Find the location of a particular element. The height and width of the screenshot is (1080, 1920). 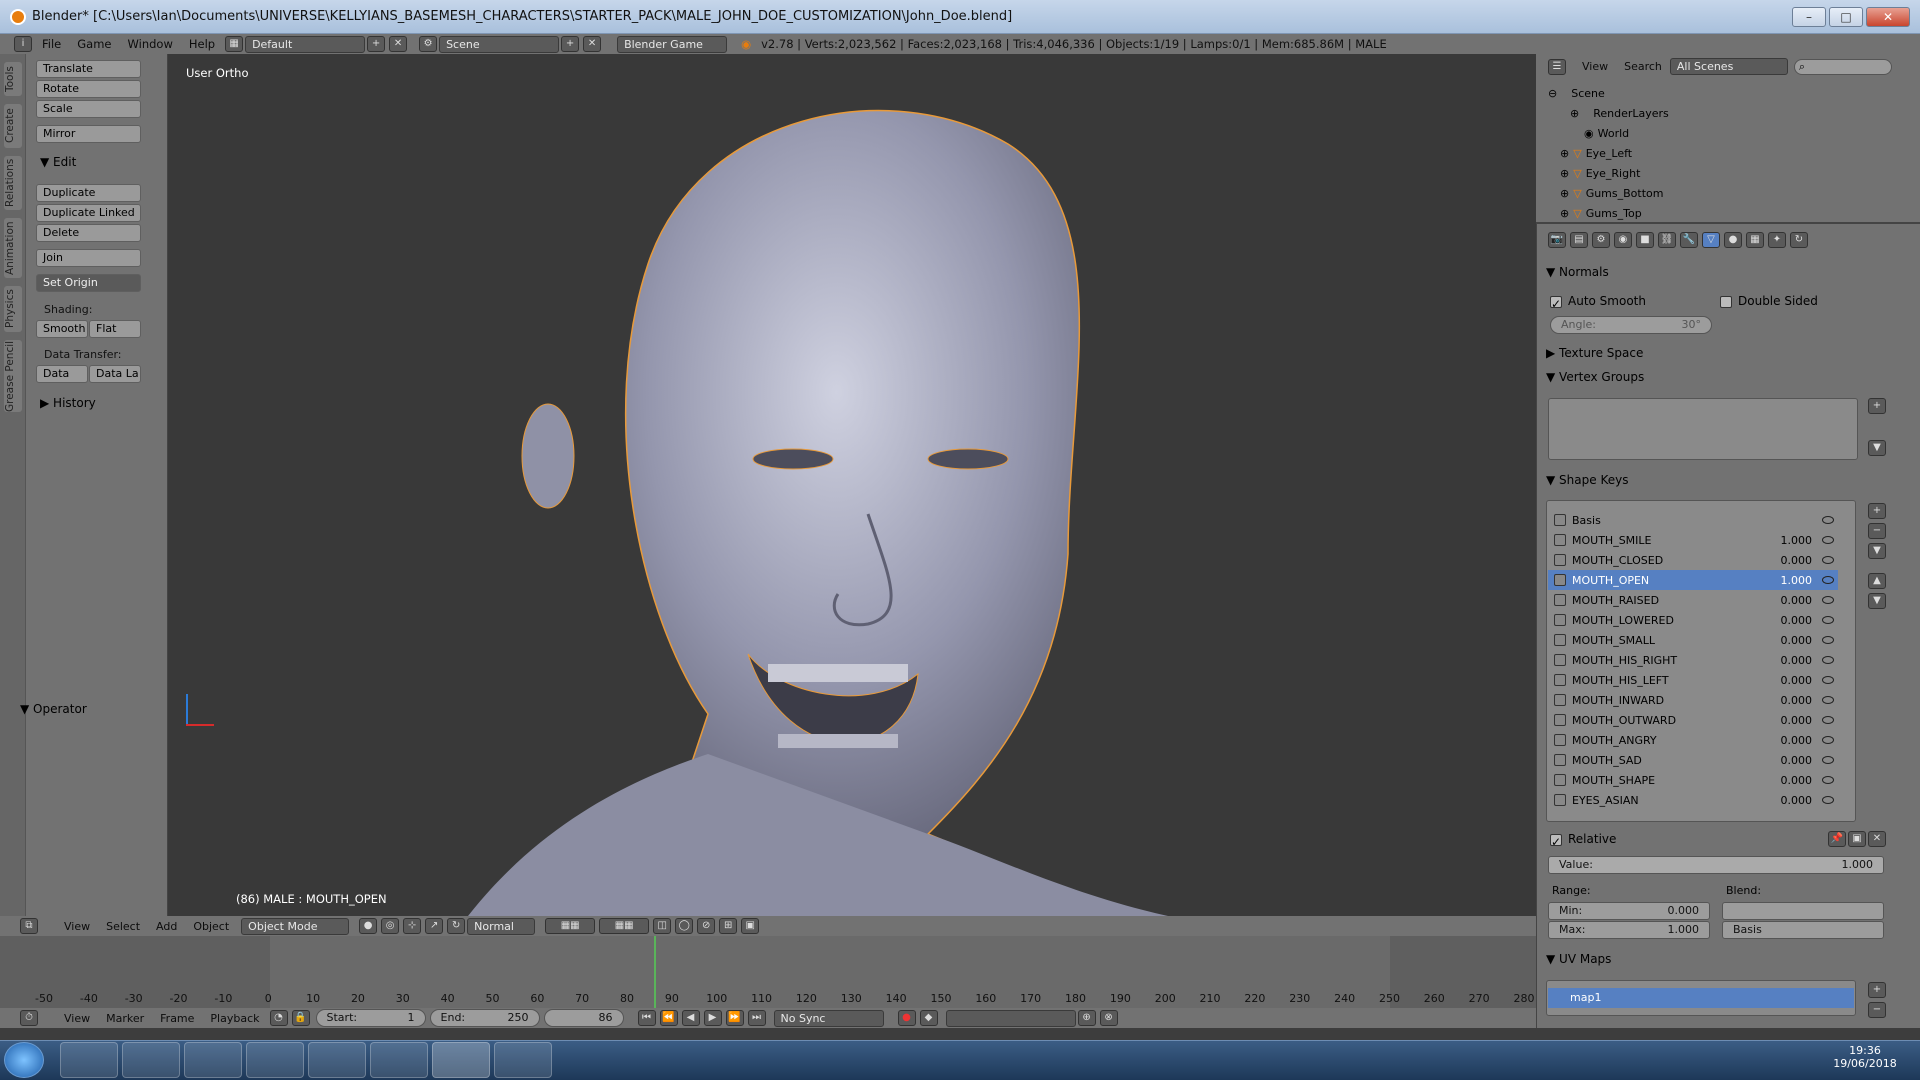

tab-create: Create is located at coordinates (13, 126).